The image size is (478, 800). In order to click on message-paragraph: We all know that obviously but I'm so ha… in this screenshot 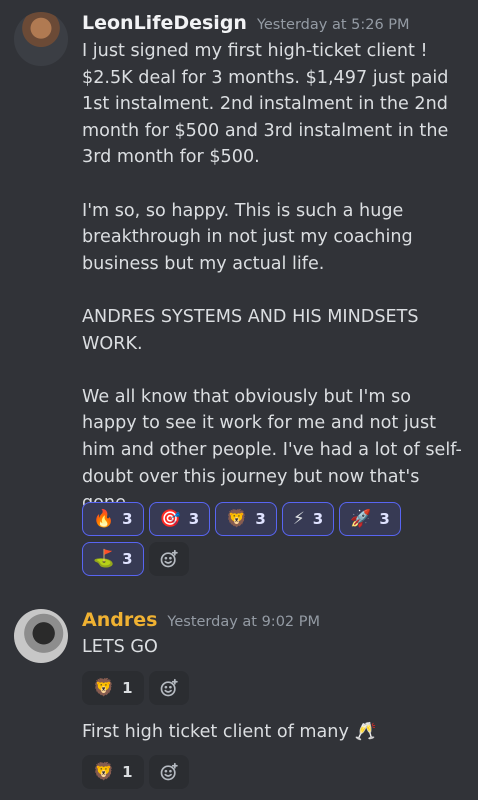, I will do `click(272, 449)`.